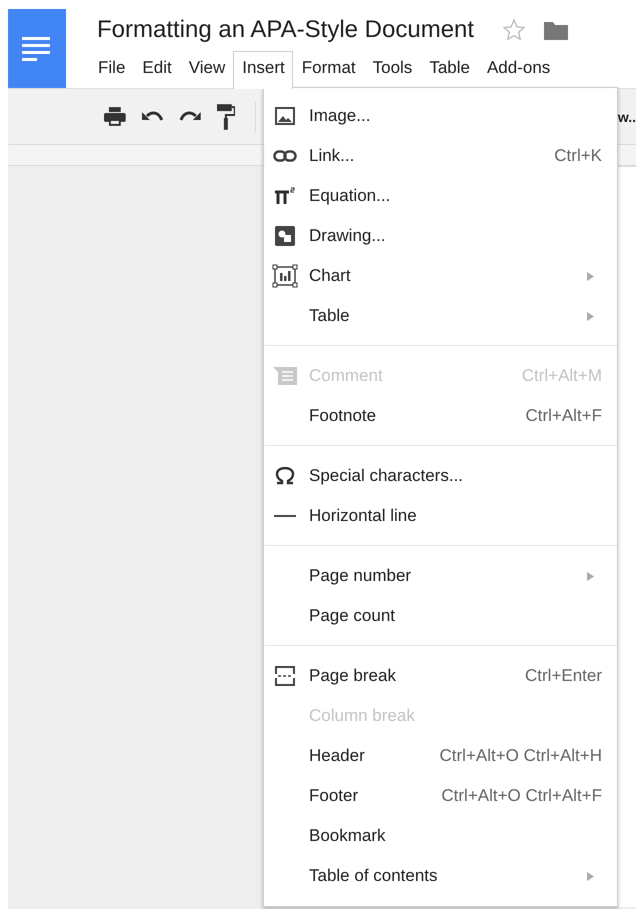 This screenshot has height=909, width=636. Describe the element at coordinates (562, 376) in the screenshot. I see `keyboard-shortcut: Ctrl+Alt+M` at that location.